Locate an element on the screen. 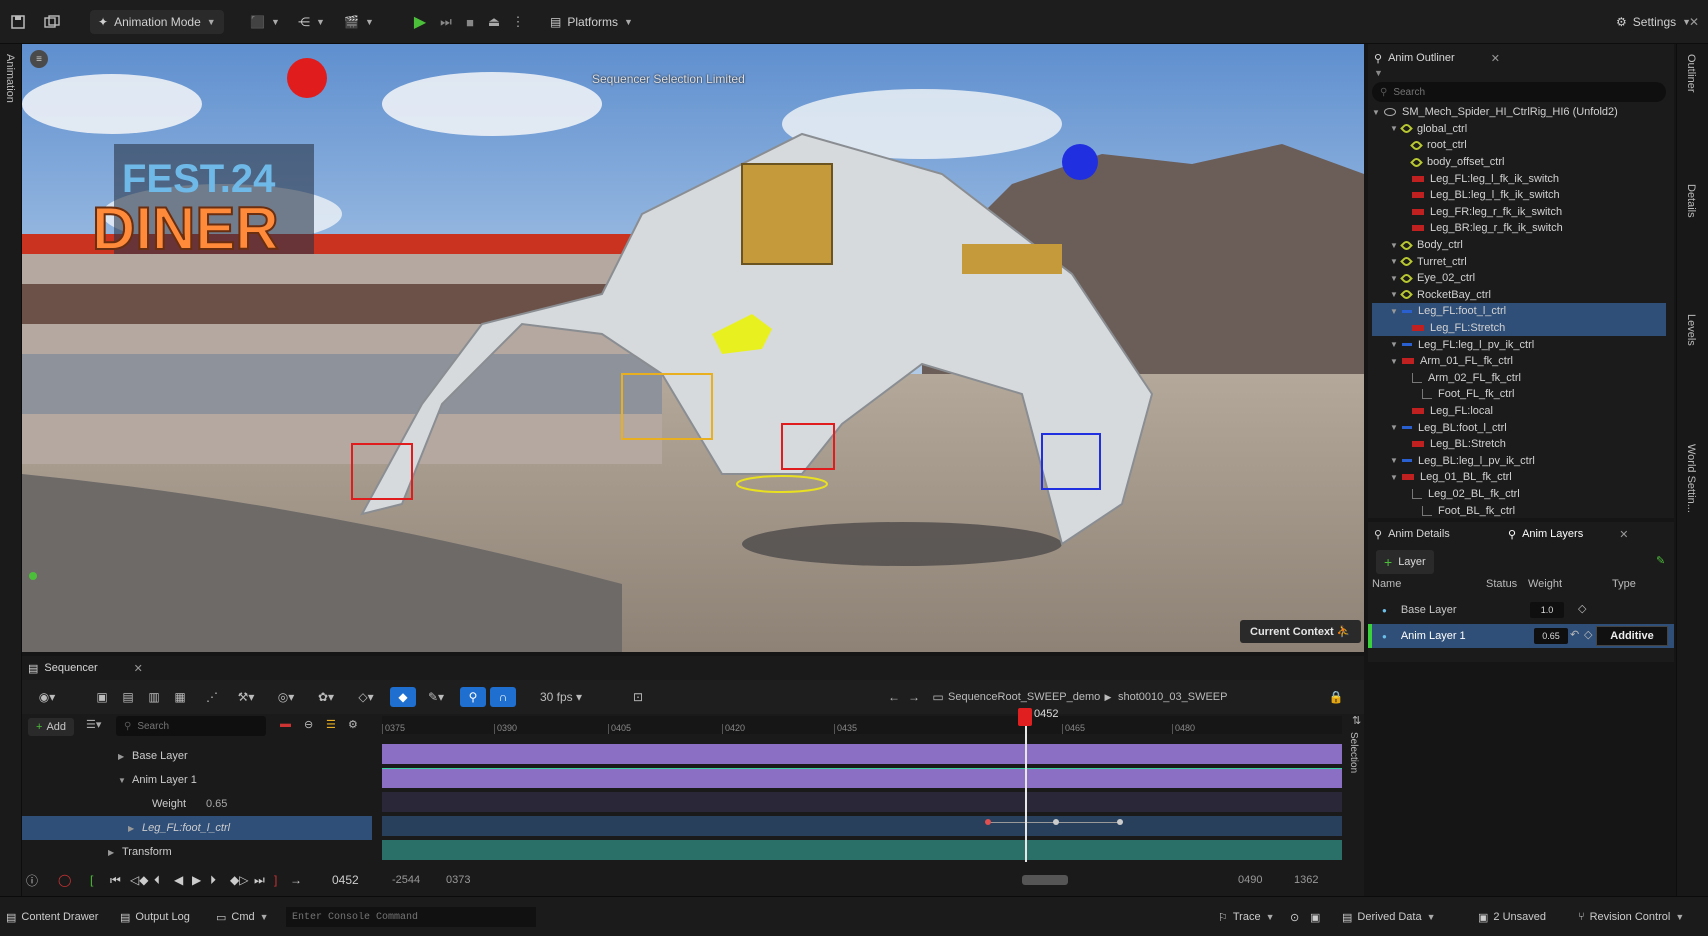 This screenshot has width=1708, height=936. cmd-dropdown: ▭ Cmd ▼ is located at coordinates (242, 917).